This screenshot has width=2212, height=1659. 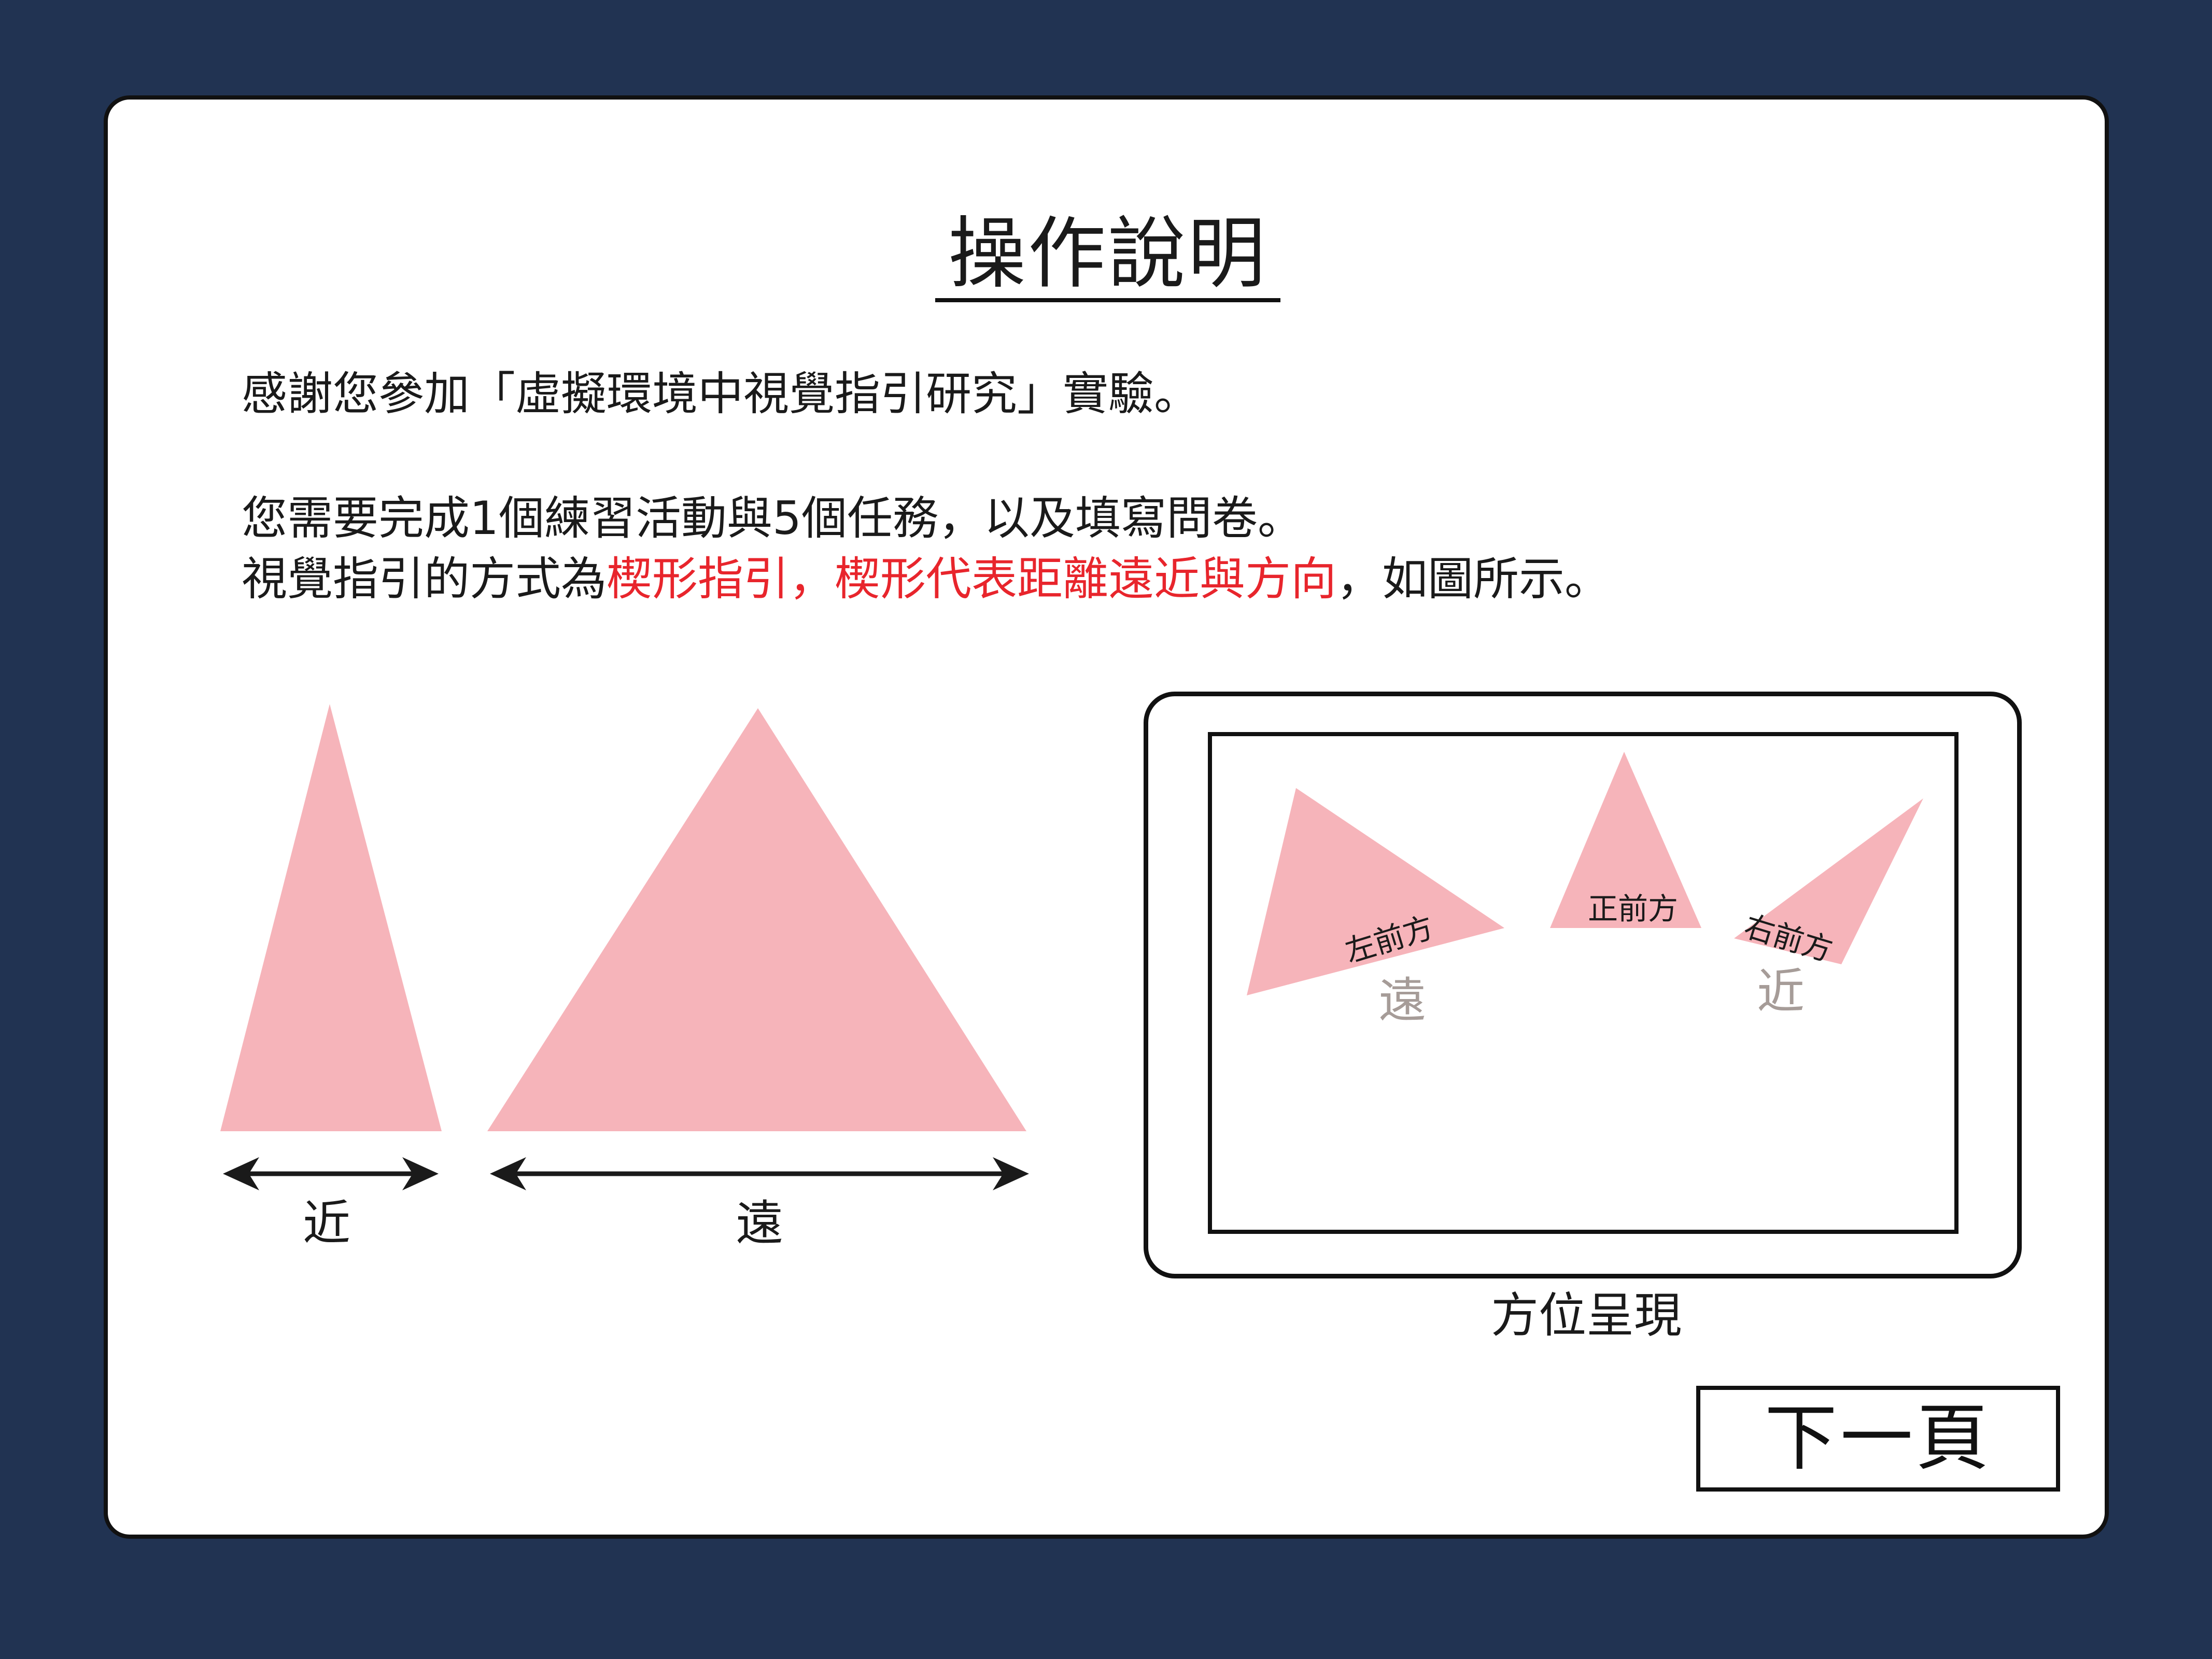 What do you see at coordinates (759, 1223) in the screenshot?
I see `far-label: 遠` at bounding box center [759, 1223].